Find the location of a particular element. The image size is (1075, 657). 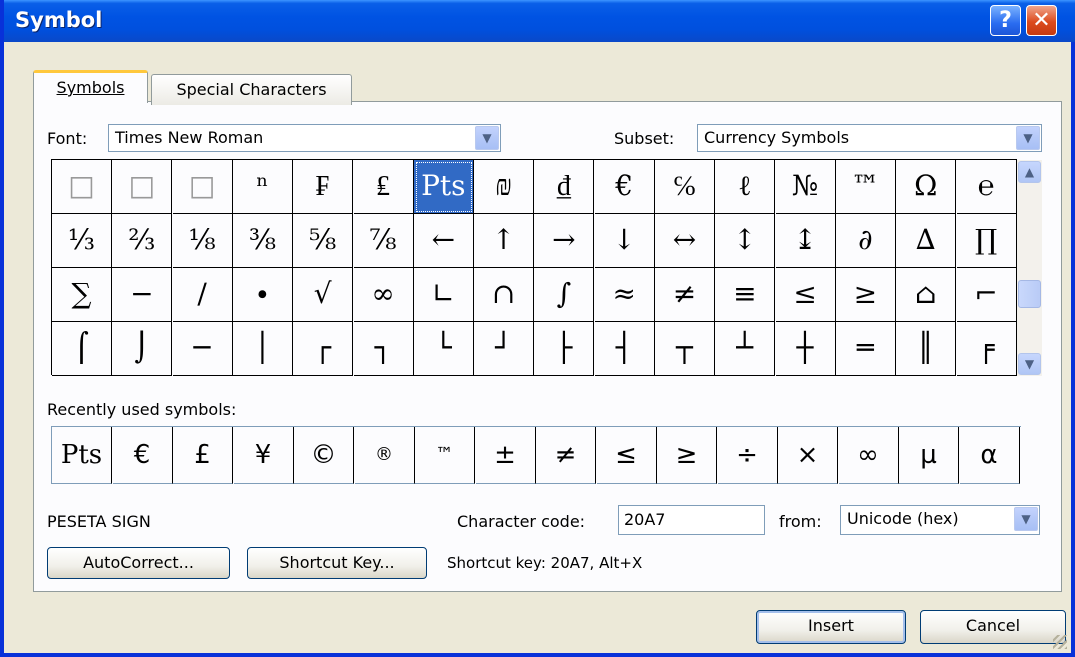

symbol-cell: ┴ is located at coordinates (745, 349).